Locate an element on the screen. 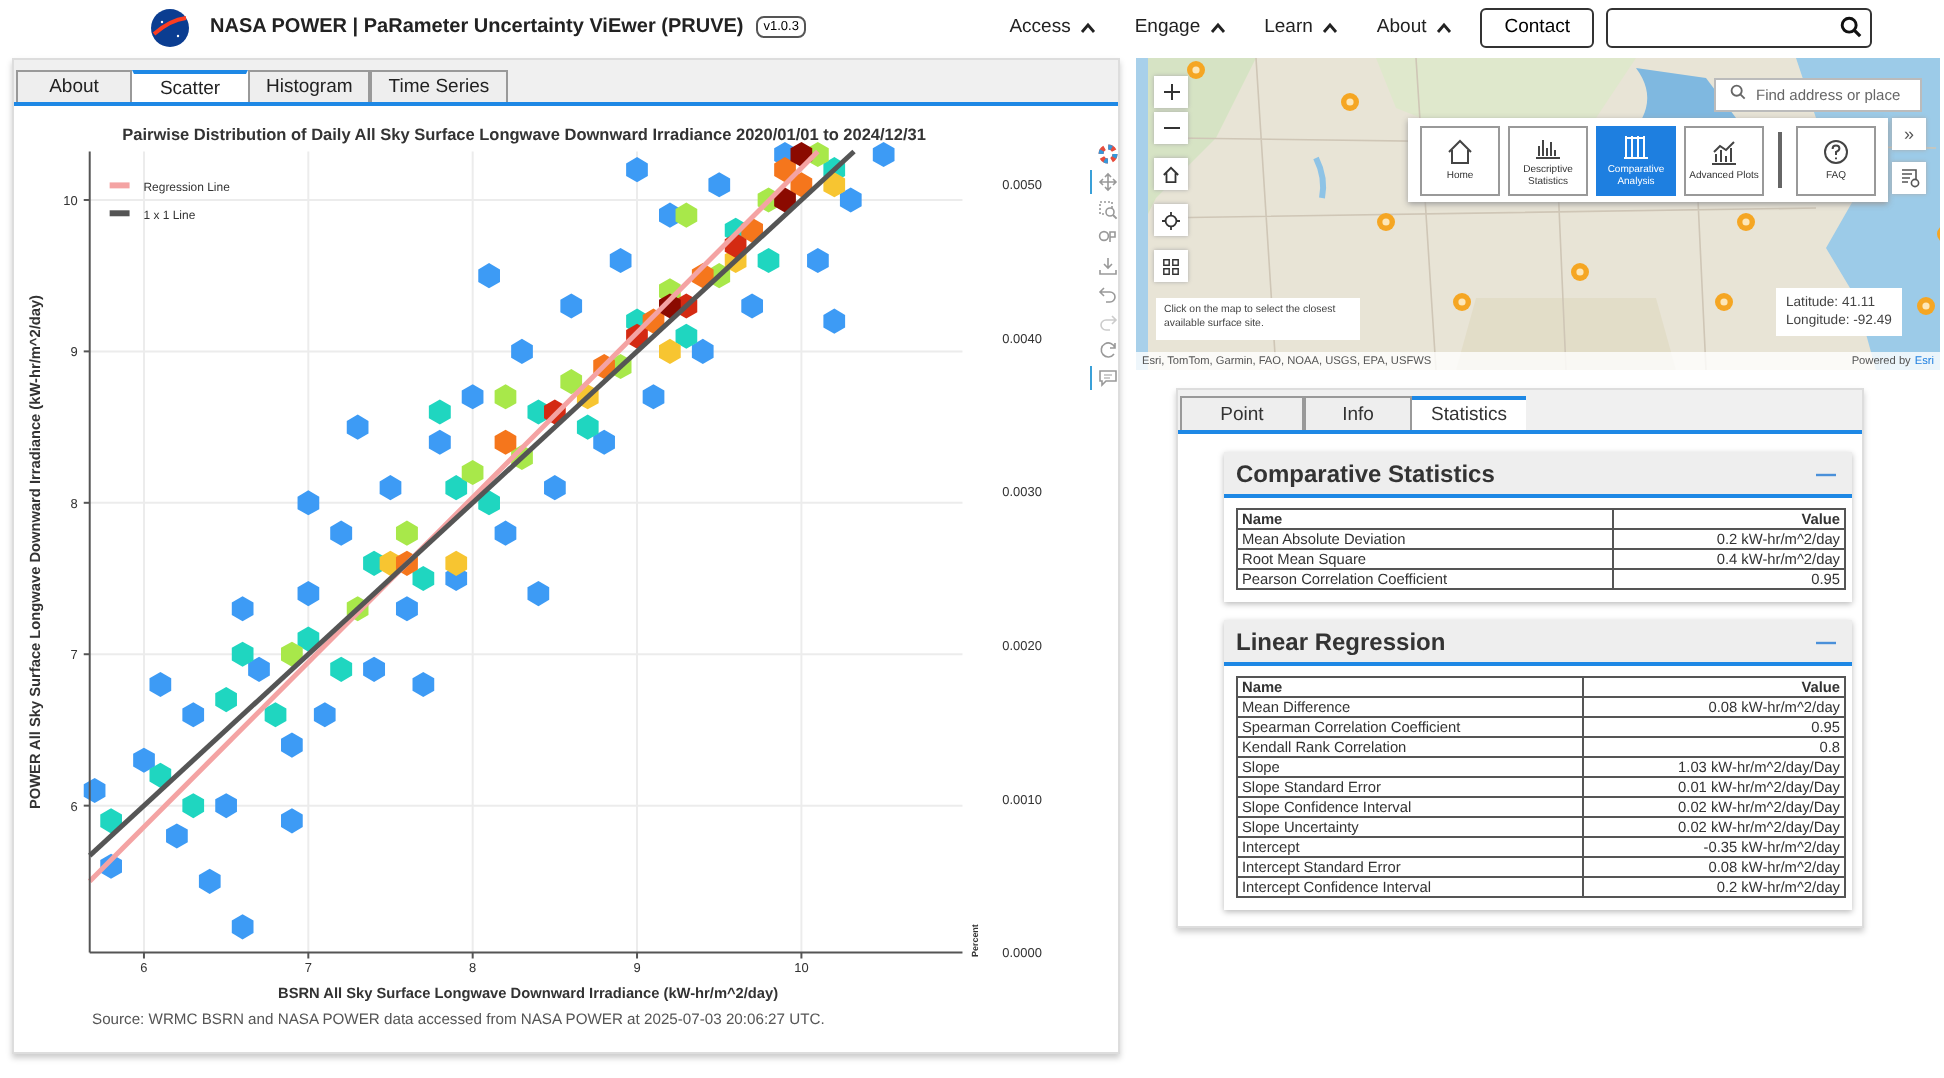  section-header: Comparative Statistics is located at coordinates (1538, 475).